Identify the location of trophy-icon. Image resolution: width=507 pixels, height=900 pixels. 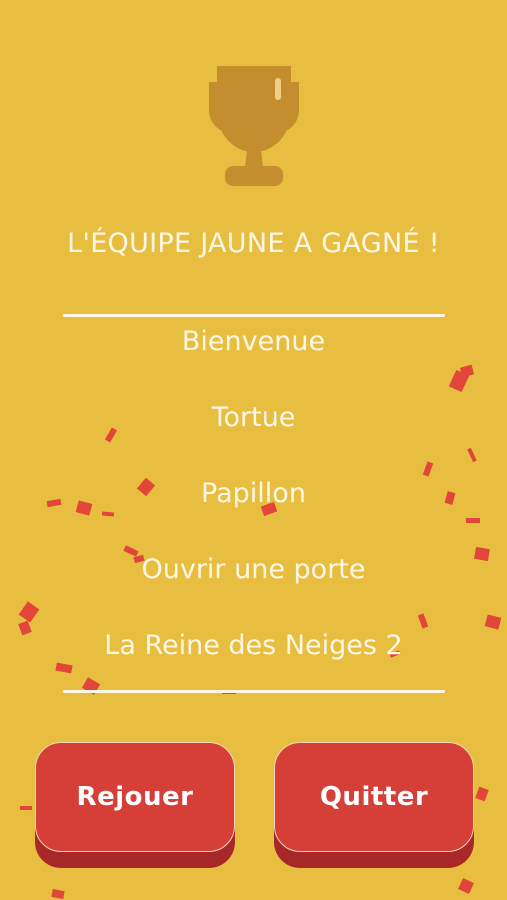
(254, 126).